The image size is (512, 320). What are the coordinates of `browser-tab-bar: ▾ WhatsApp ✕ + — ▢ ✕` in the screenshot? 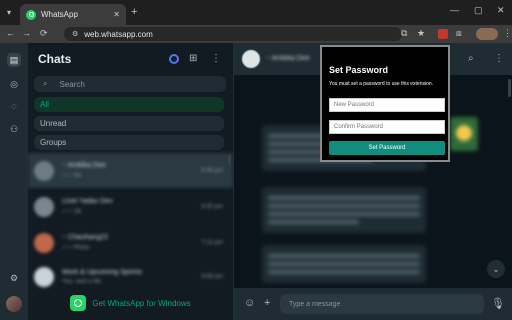 It's located at (256, 12).